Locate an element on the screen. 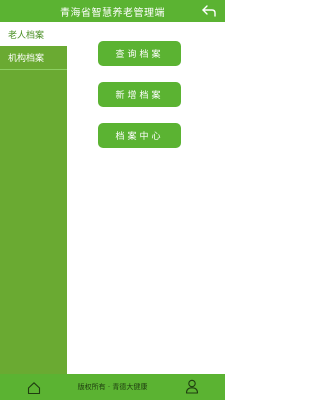 The image size is (320, 400). query-records-button: 查询档案 is located at coordinates (139, 53).